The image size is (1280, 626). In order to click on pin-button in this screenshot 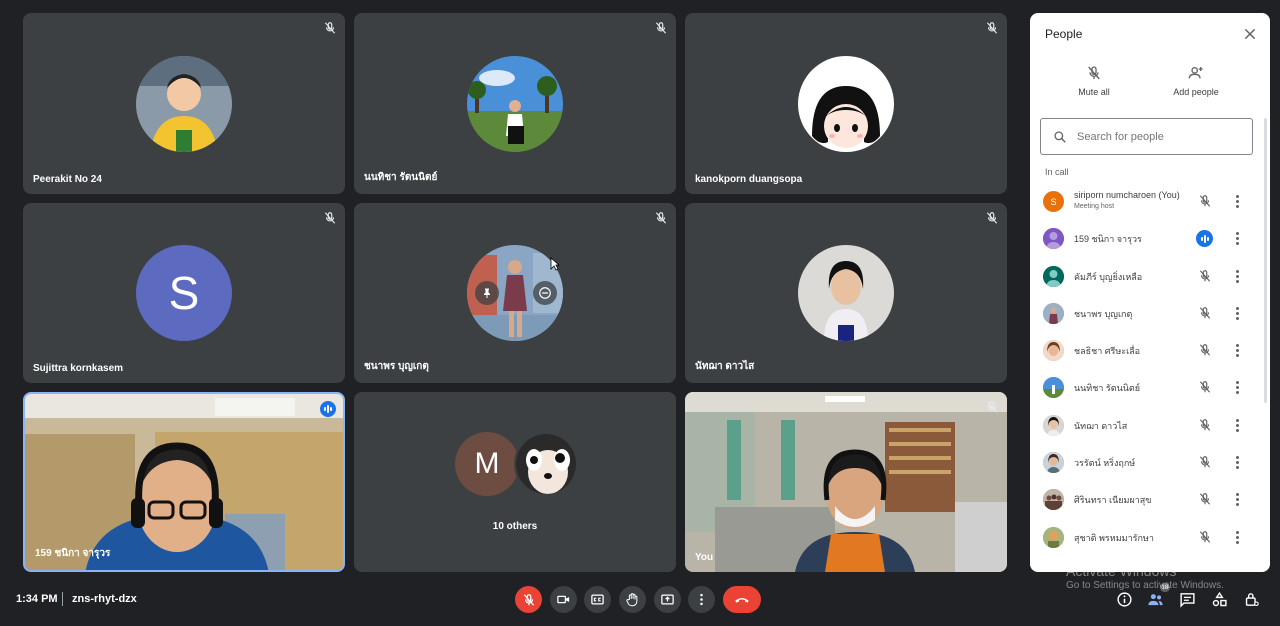, I will do `click(487, 293)`.